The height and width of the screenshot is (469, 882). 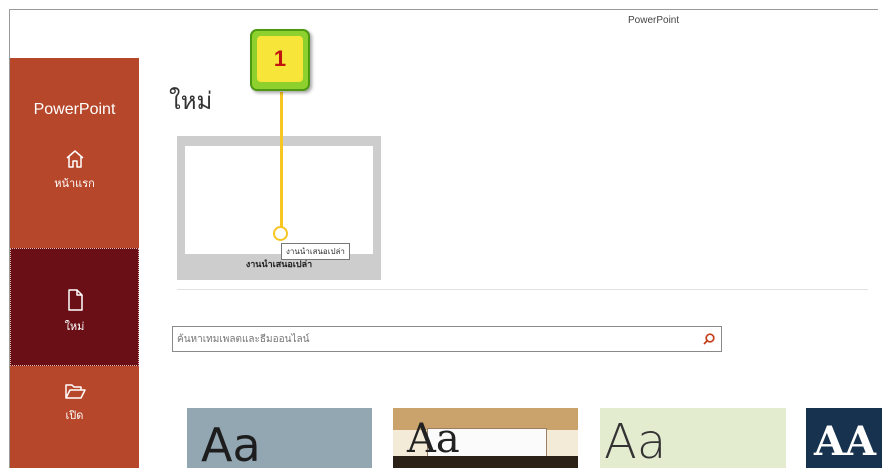 I want to click on sidebar-item-new: ใหม่, so click(x=74, y=307).